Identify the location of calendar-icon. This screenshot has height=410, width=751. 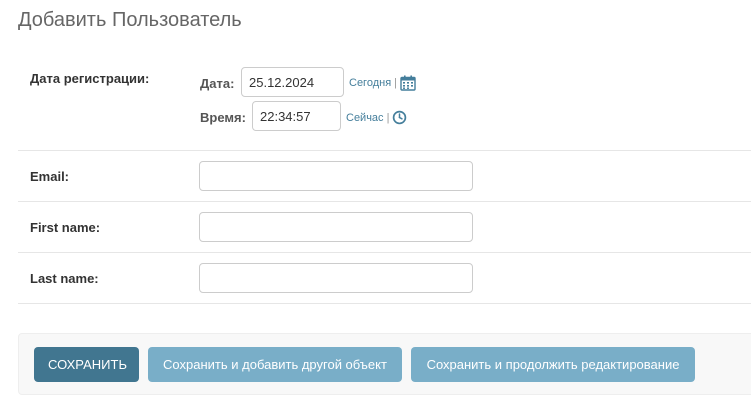
(408, 83).